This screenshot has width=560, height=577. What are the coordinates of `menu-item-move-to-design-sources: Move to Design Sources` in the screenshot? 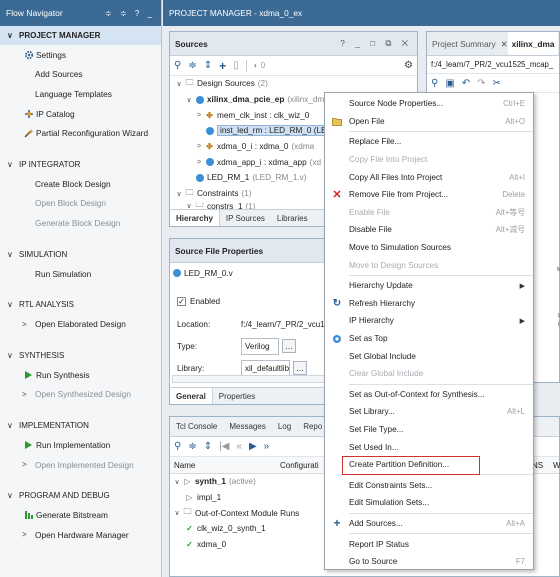 It's located at (429, 265).